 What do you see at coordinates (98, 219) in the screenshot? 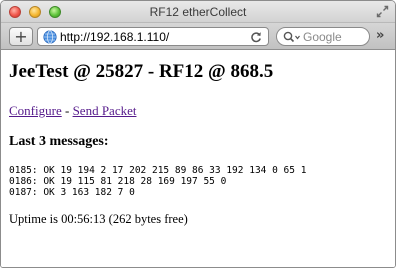
I see `uptime-status: Uptime is 00:56:13 (262 bytes free)` at bounding box center [98, 219].